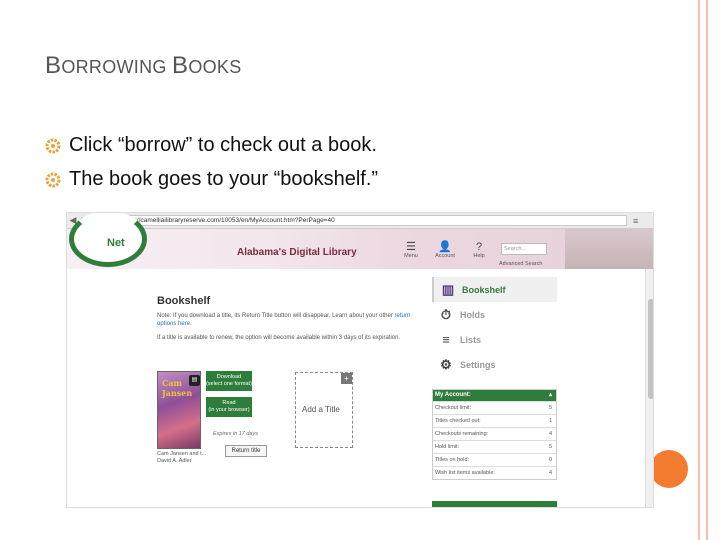 The image size is (720, 540). What do you see at coordinates (484, 289) in the screenshot?
I see `nav-item-label: Bookshelf` at bounding box center [484, 289].